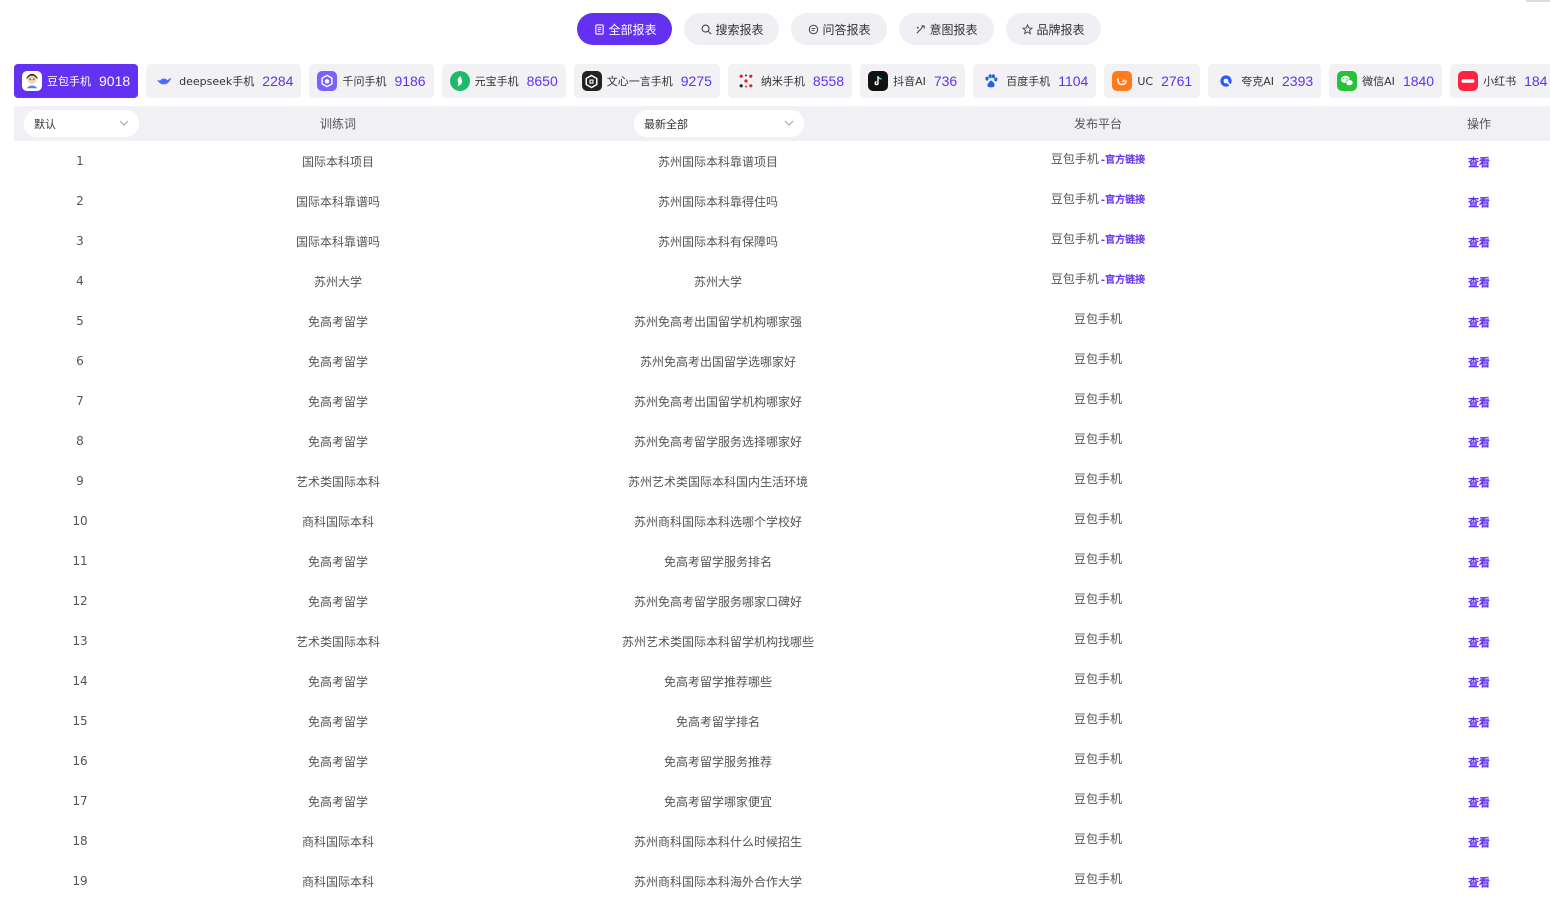 The height and width of the screenshot is (898, 1550). Describe the element at coordinates (639, 81) in the screenshot. I see `platform-name: 文心一言手机` at that location.